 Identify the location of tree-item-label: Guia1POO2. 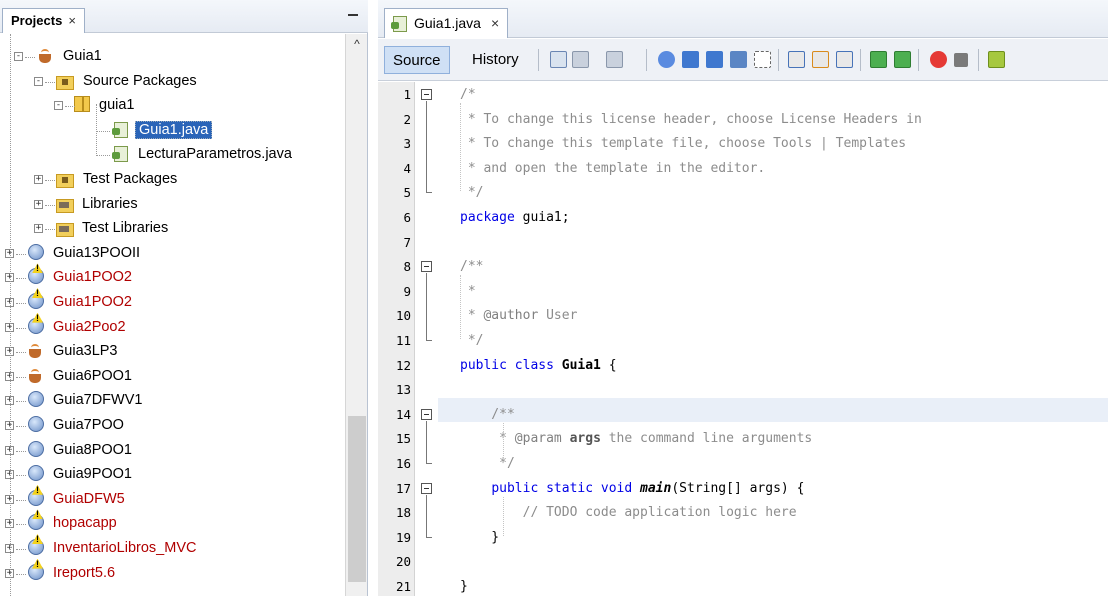
(92, 302).